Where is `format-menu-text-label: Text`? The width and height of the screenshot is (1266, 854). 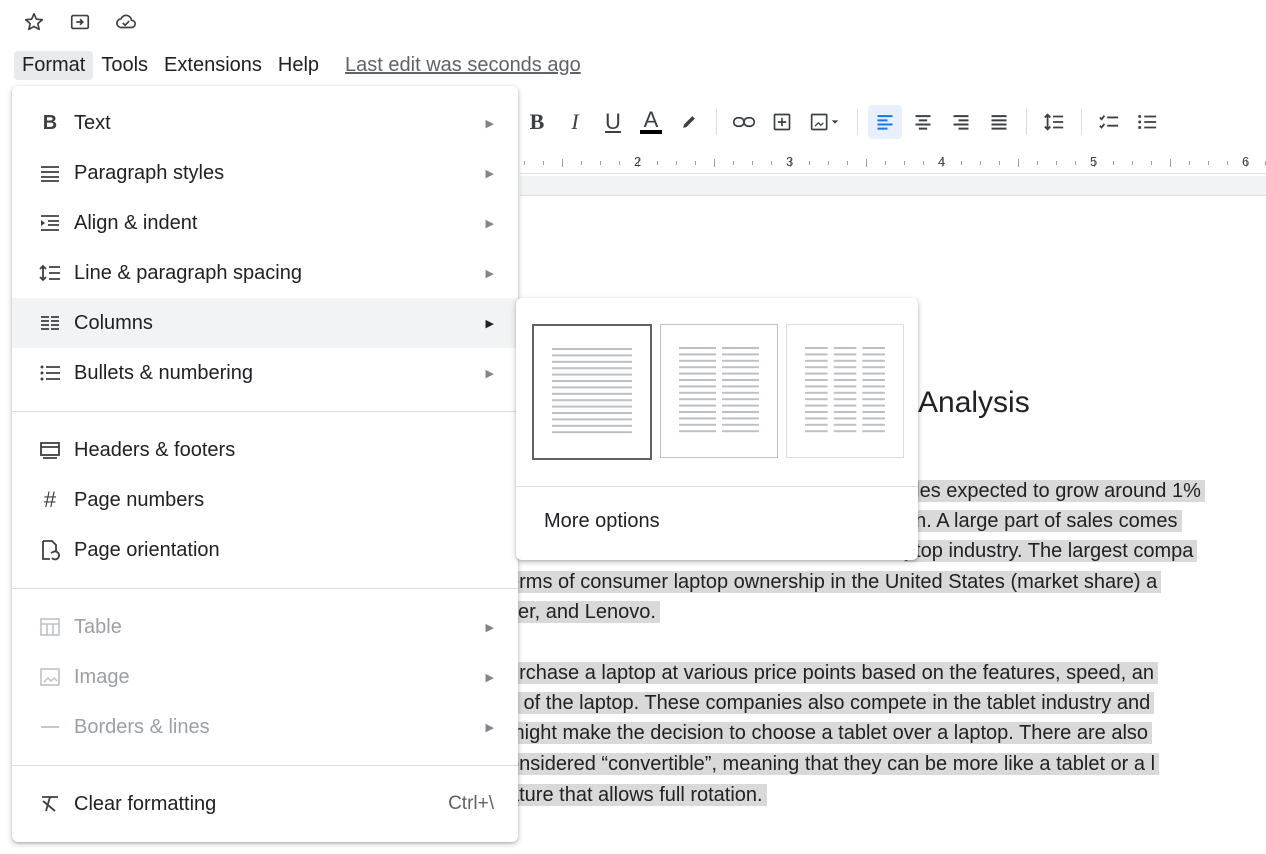 format-menu-text-label: Text is located at coordinates (92, 122).